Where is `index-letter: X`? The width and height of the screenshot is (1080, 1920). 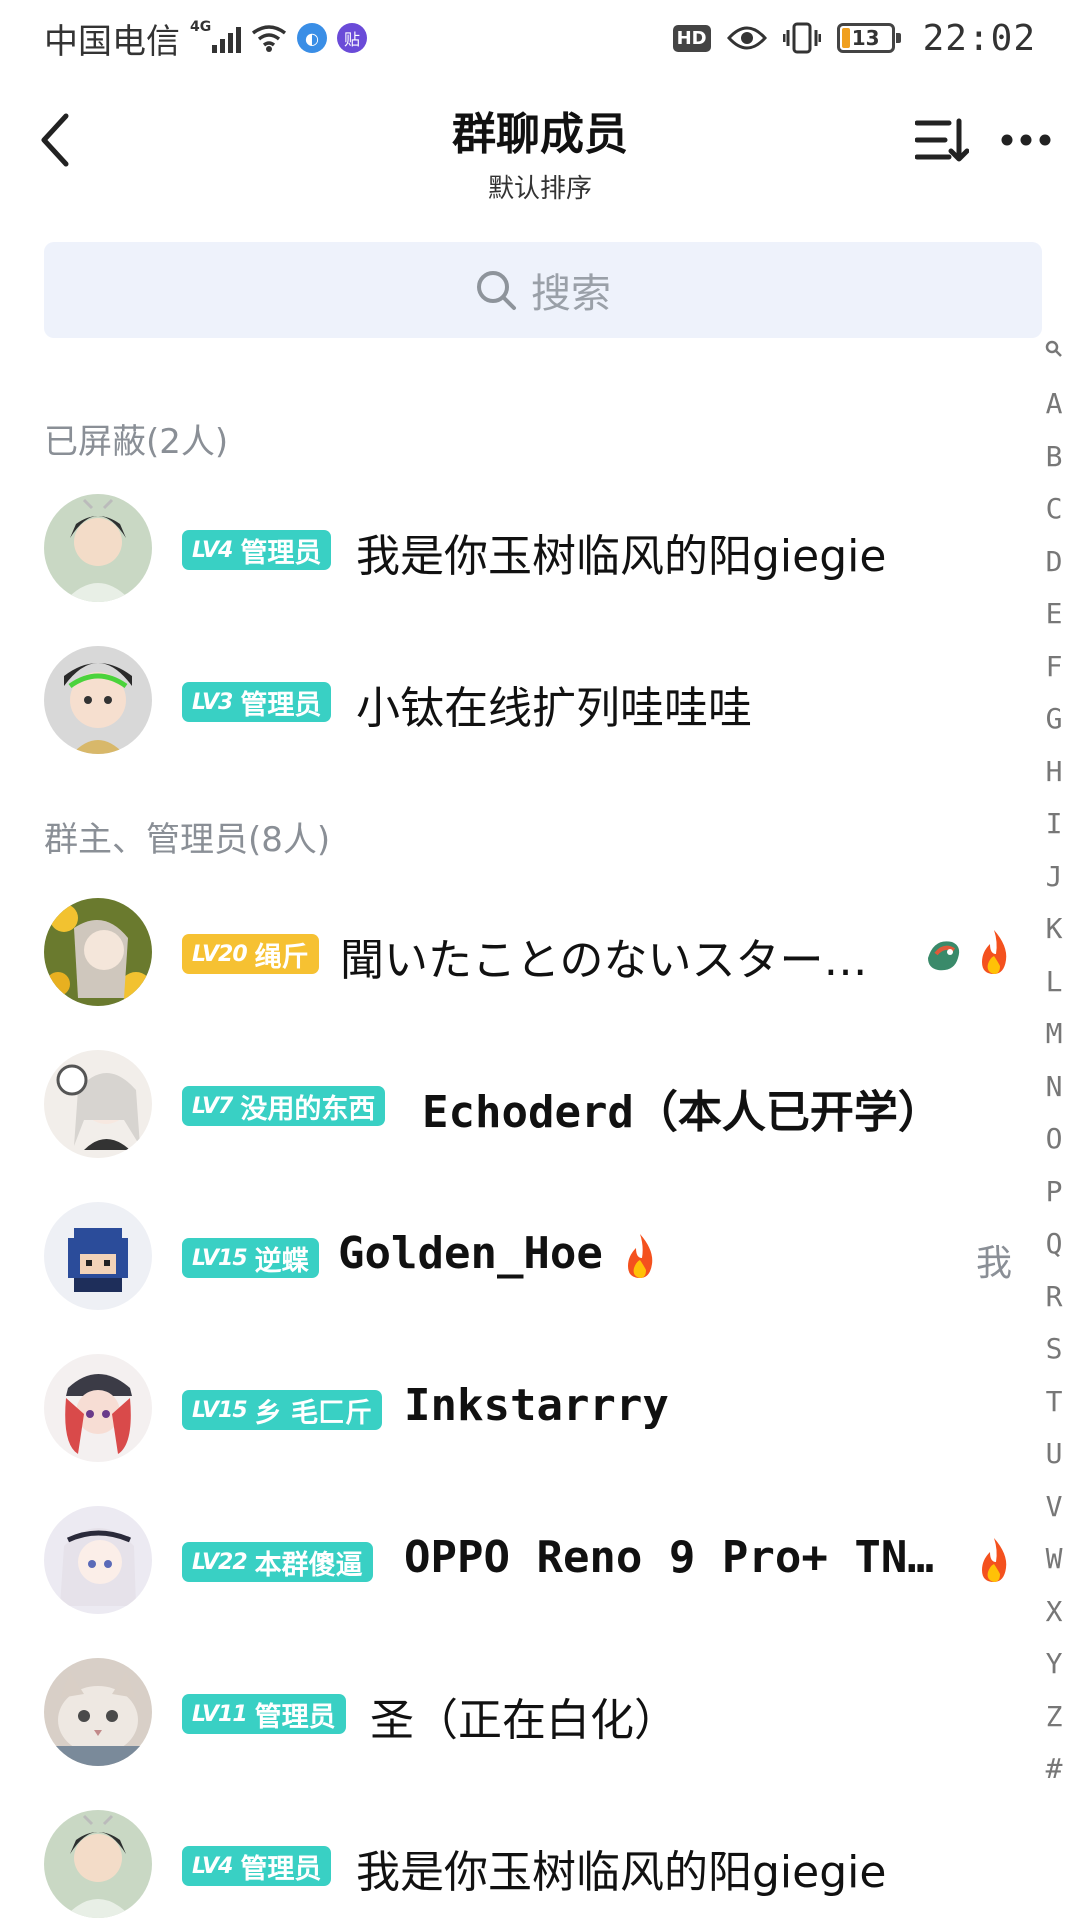
index-letter: X is located at coordinates (1054, 1612).